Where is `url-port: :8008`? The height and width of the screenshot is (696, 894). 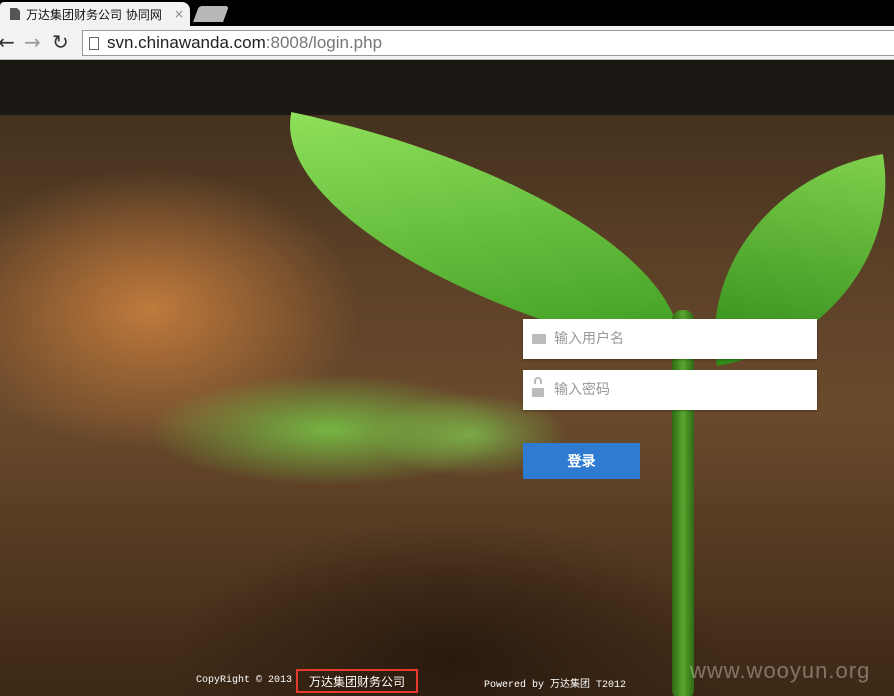
url-port: :8008 is located at coordinates (287, 42).